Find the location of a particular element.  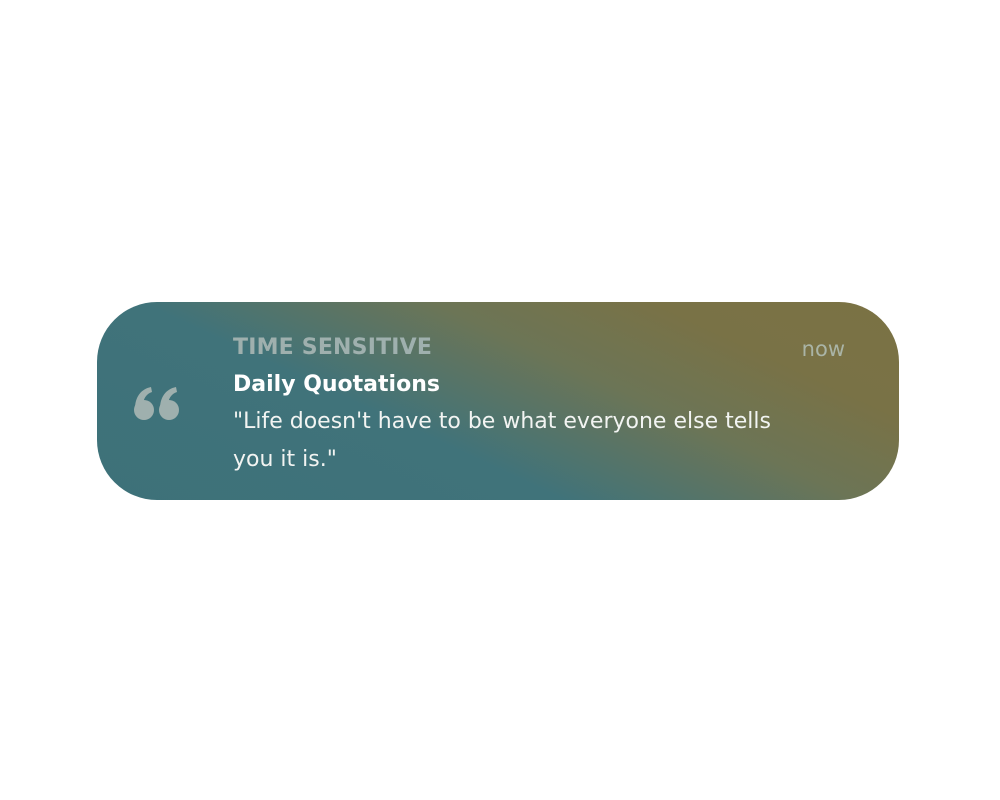

notification-time: now is located at coordinates (823, 349).